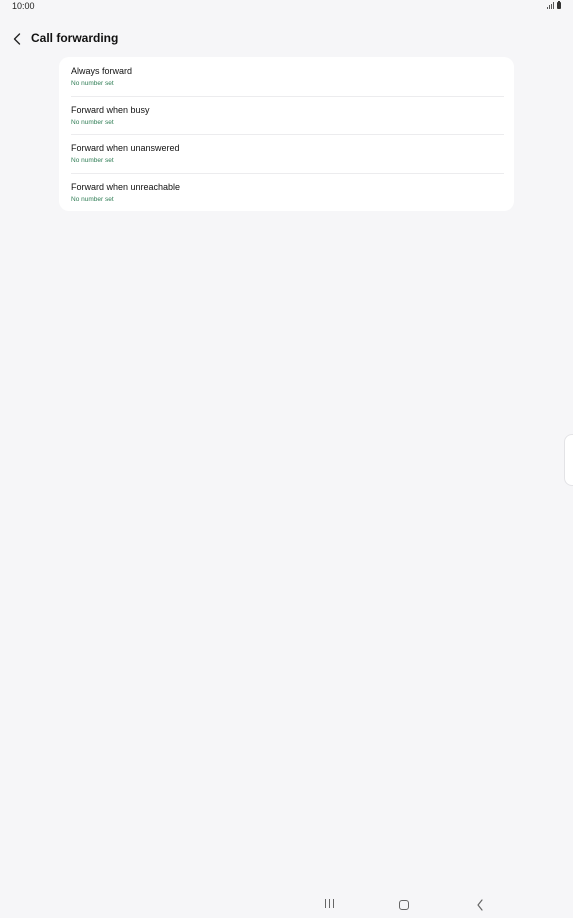  What do you see at coordinates (286, 192) in the screenshot?
I see `option-forward-when-unreachable: Forward when unreachable No number set` at bounding box center [286, 192].